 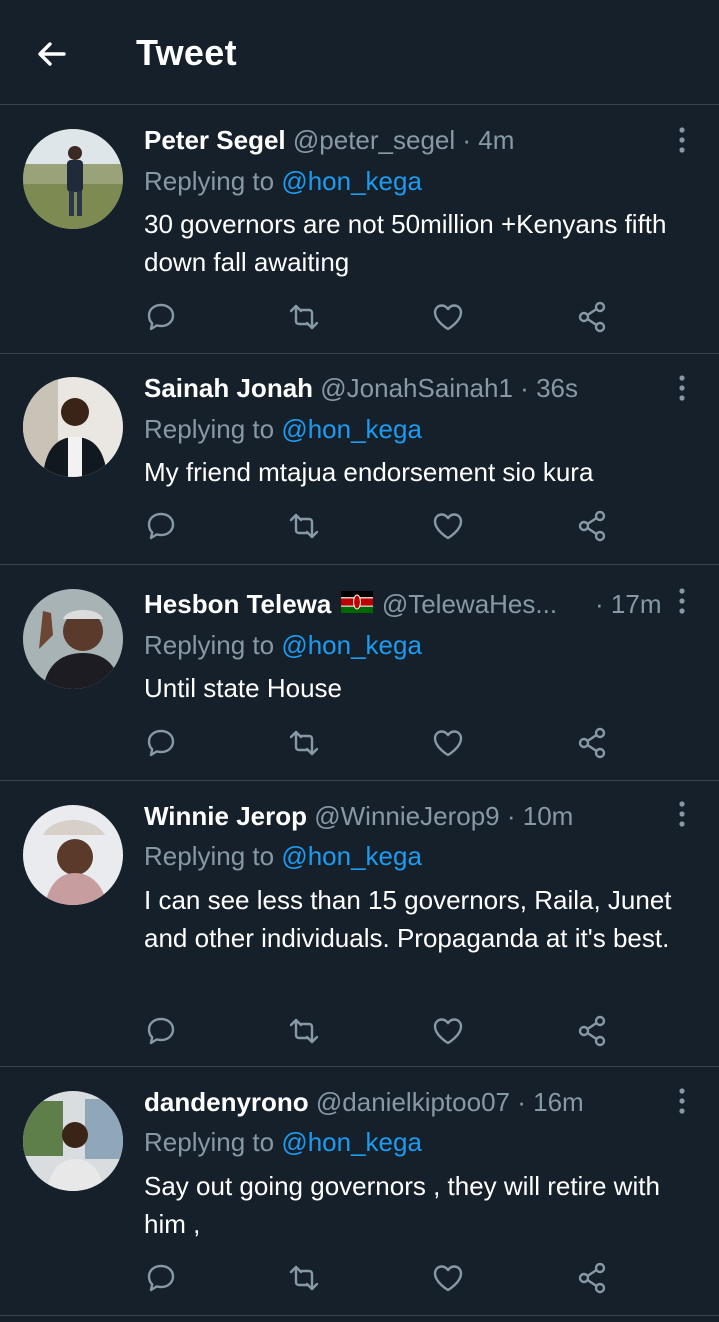 What do you see at coordinates (228, 388) in the screenshot?
I see `author-name: Sainah Jonah` at bounding box center [228, 388].